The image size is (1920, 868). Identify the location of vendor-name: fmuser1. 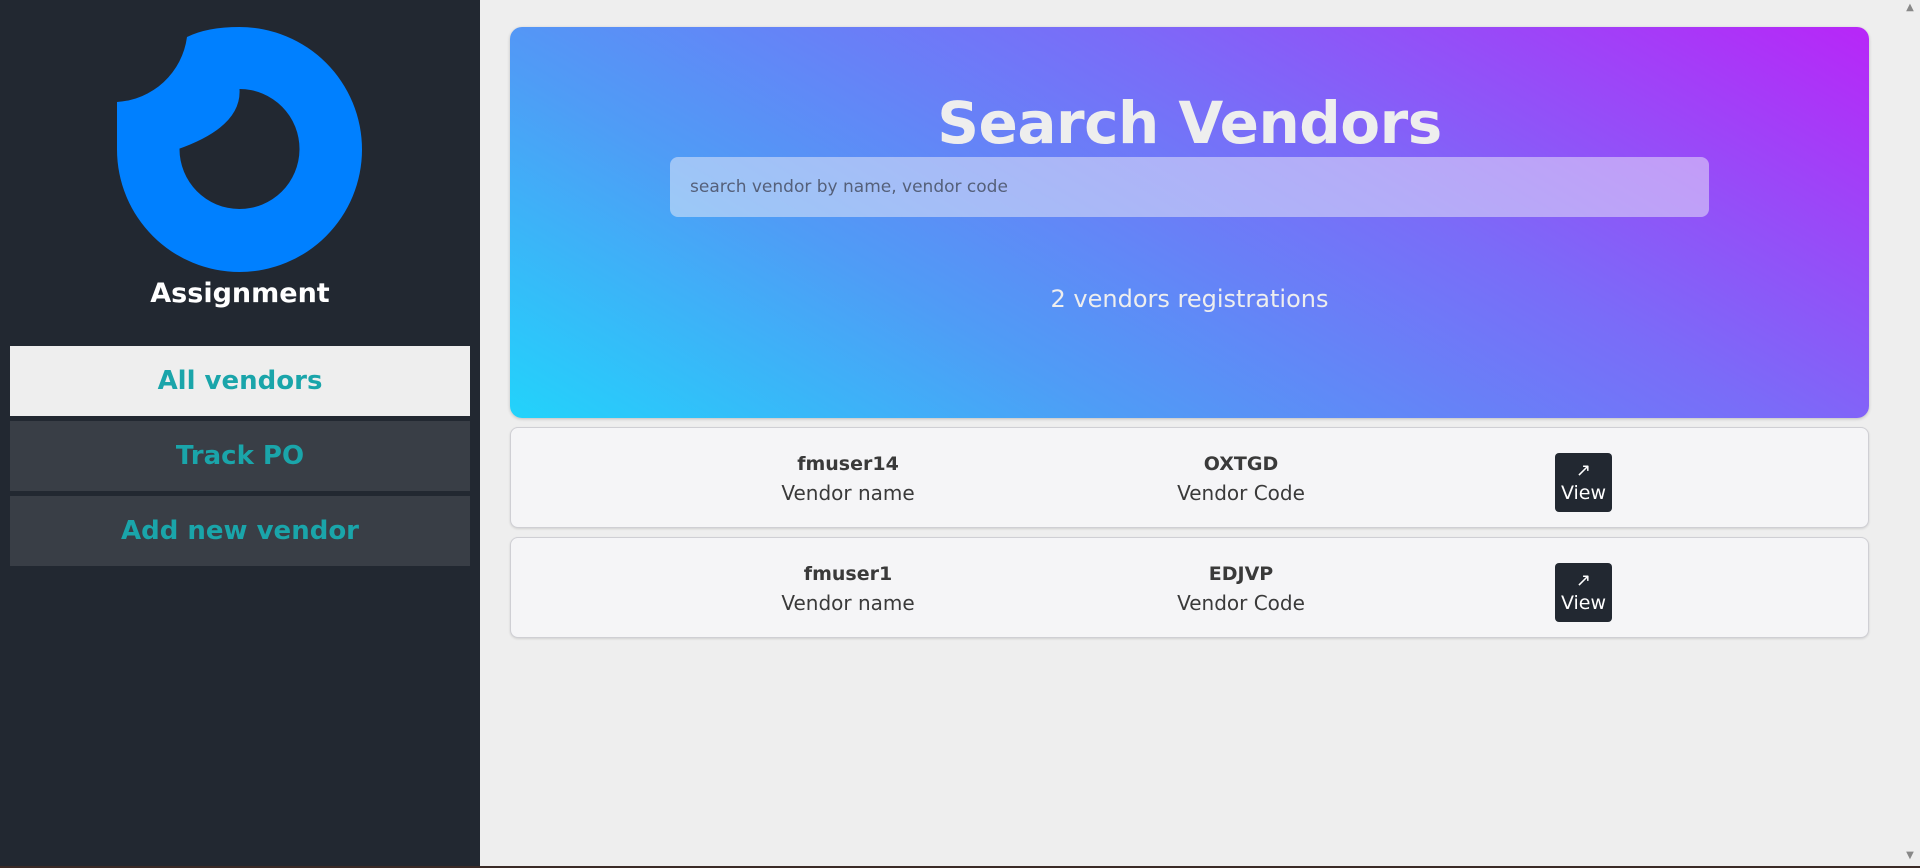
(848, 573).